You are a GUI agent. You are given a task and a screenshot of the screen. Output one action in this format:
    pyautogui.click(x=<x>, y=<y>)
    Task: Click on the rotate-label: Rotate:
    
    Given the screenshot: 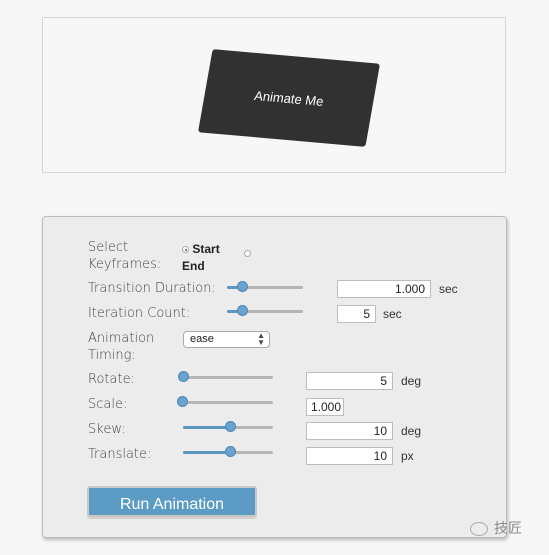 What is the action you would take?
    pyautogui.click(x=111, y=379)
    